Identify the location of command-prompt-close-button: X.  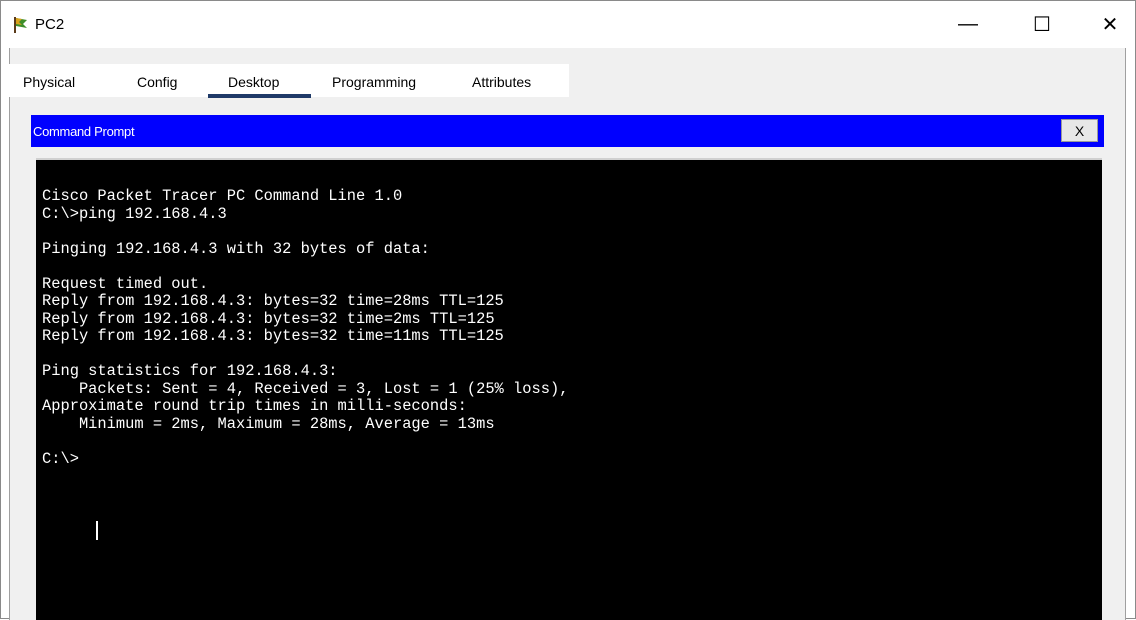
(1079, 130).